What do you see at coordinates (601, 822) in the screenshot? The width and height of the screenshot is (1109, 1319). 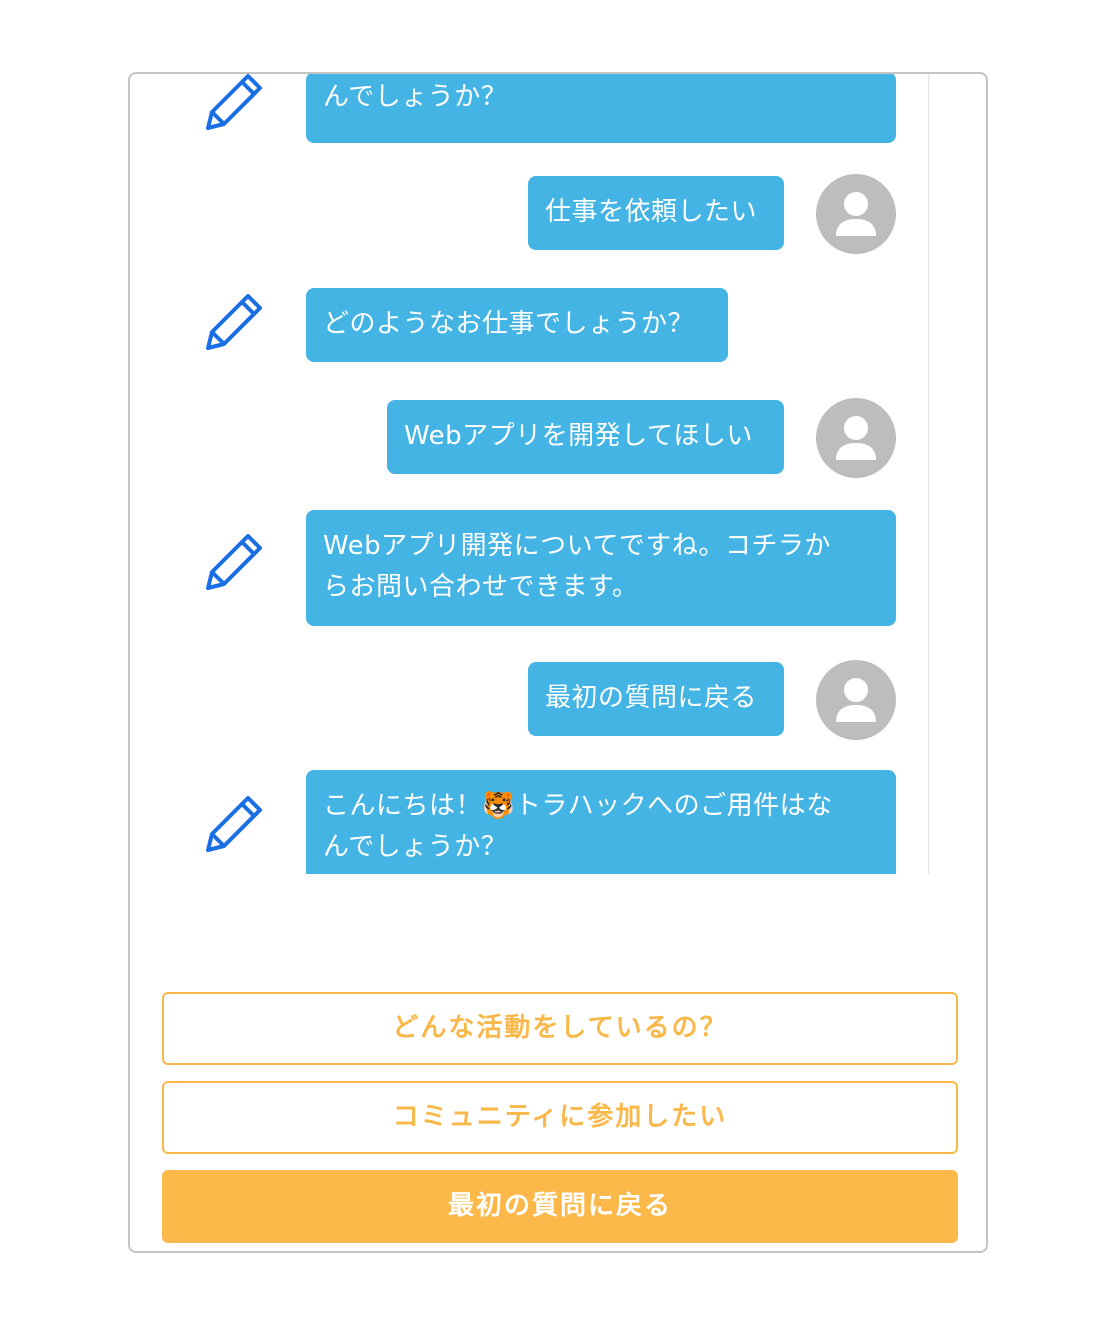 I see `bot-message: こんにちは！🐯トラハックへのご用件はな んでしょうか？` at bounding box center [601, 822].